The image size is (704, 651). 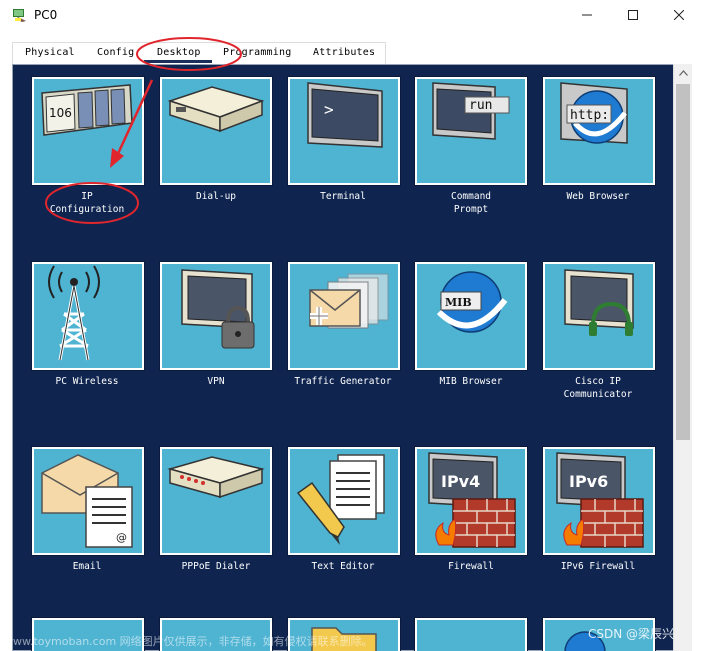 I want to click on app-label-email: Email, so click(x=87, y=566).